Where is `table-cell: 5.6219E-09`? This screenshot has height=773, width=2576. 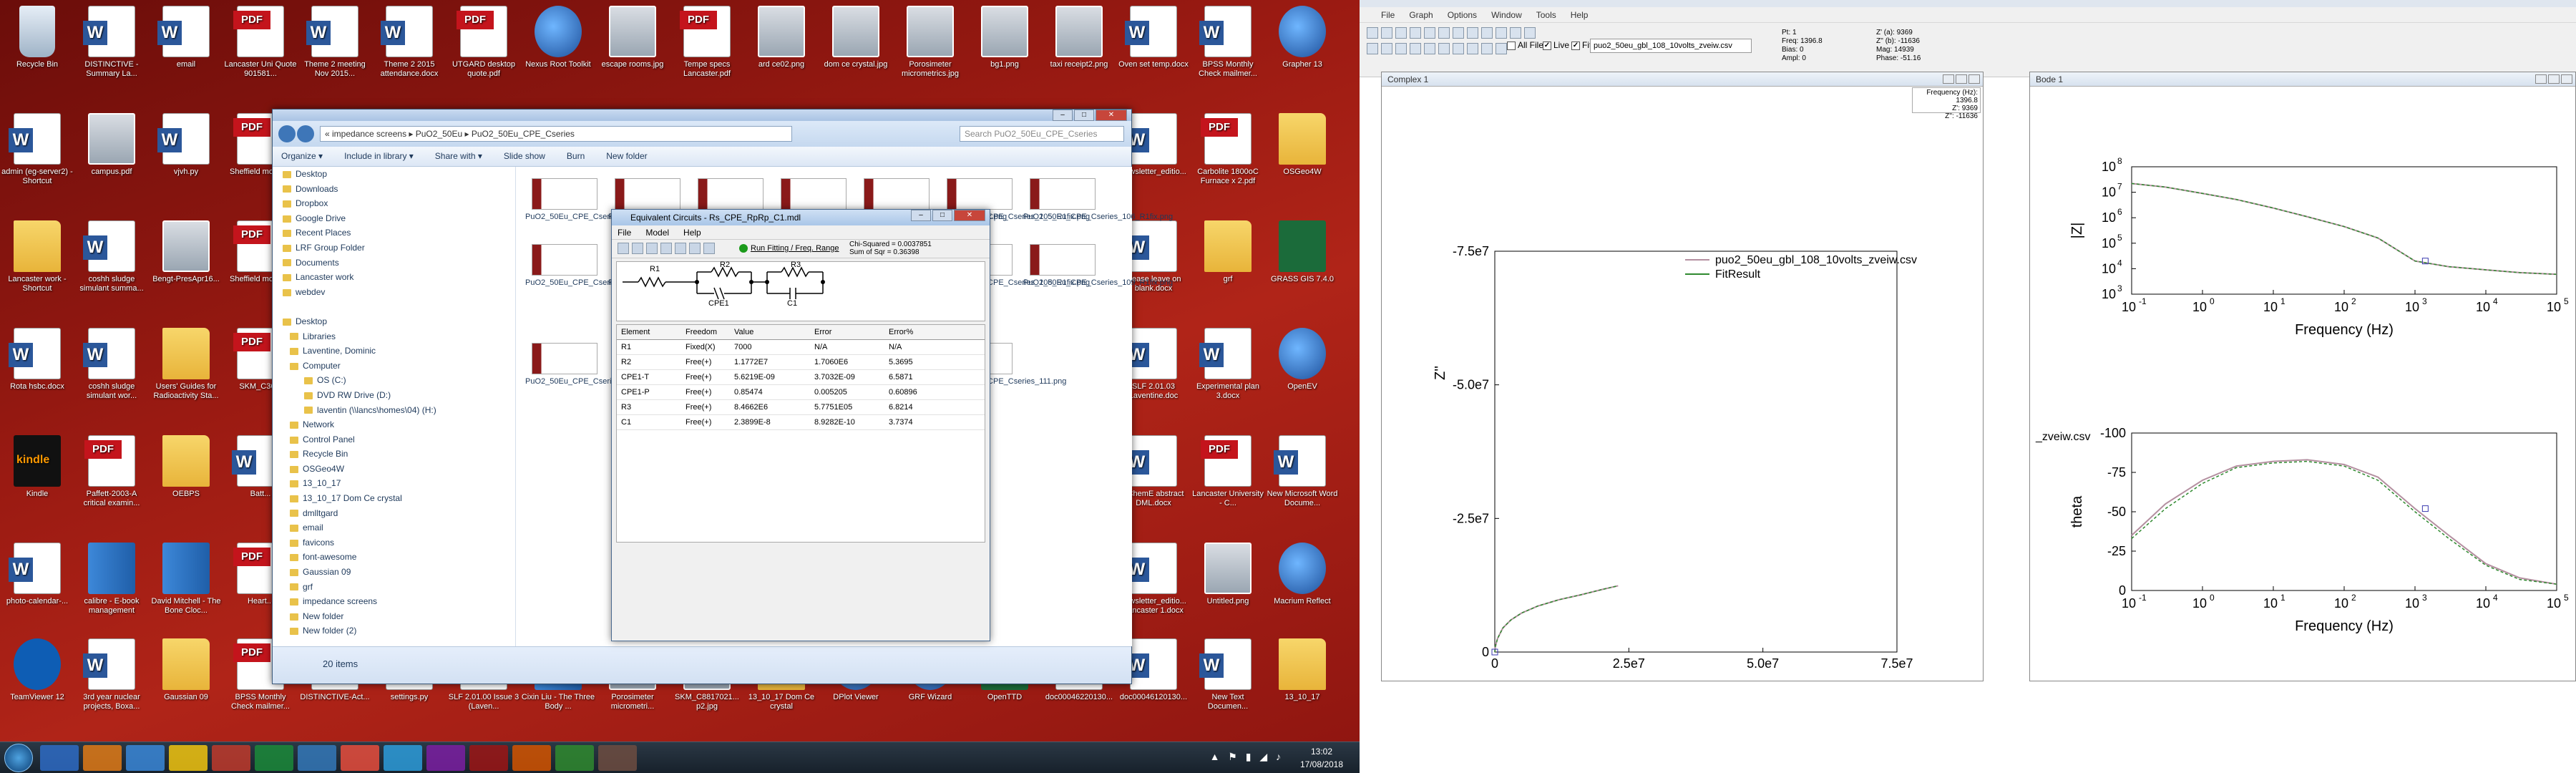 table-cell: 5.6219E-09 is located at coordinates (770, 377).